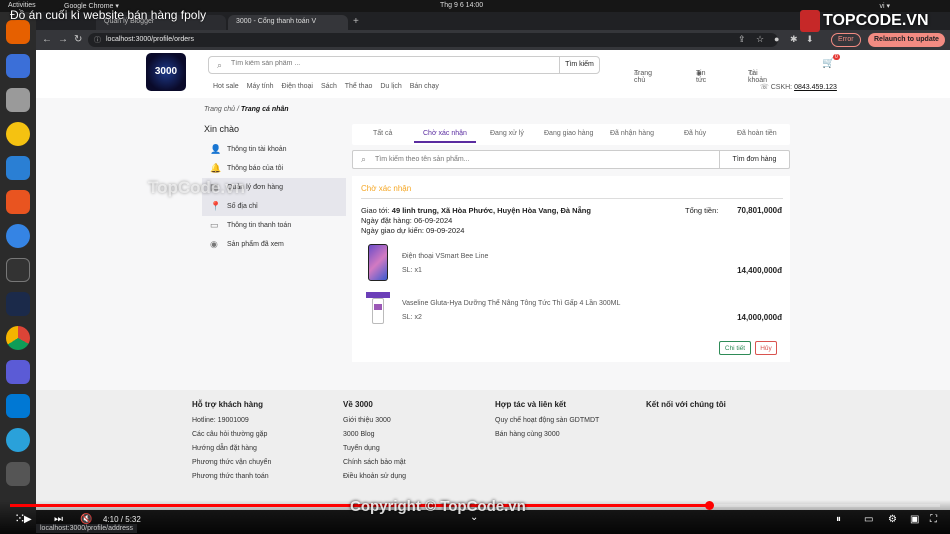 Image resolution: width=950 pixels, height=534 pixels. Describe the element at coordinates (884, 6) in the screenshot. I see `system-tray: vi ▾` at that location.